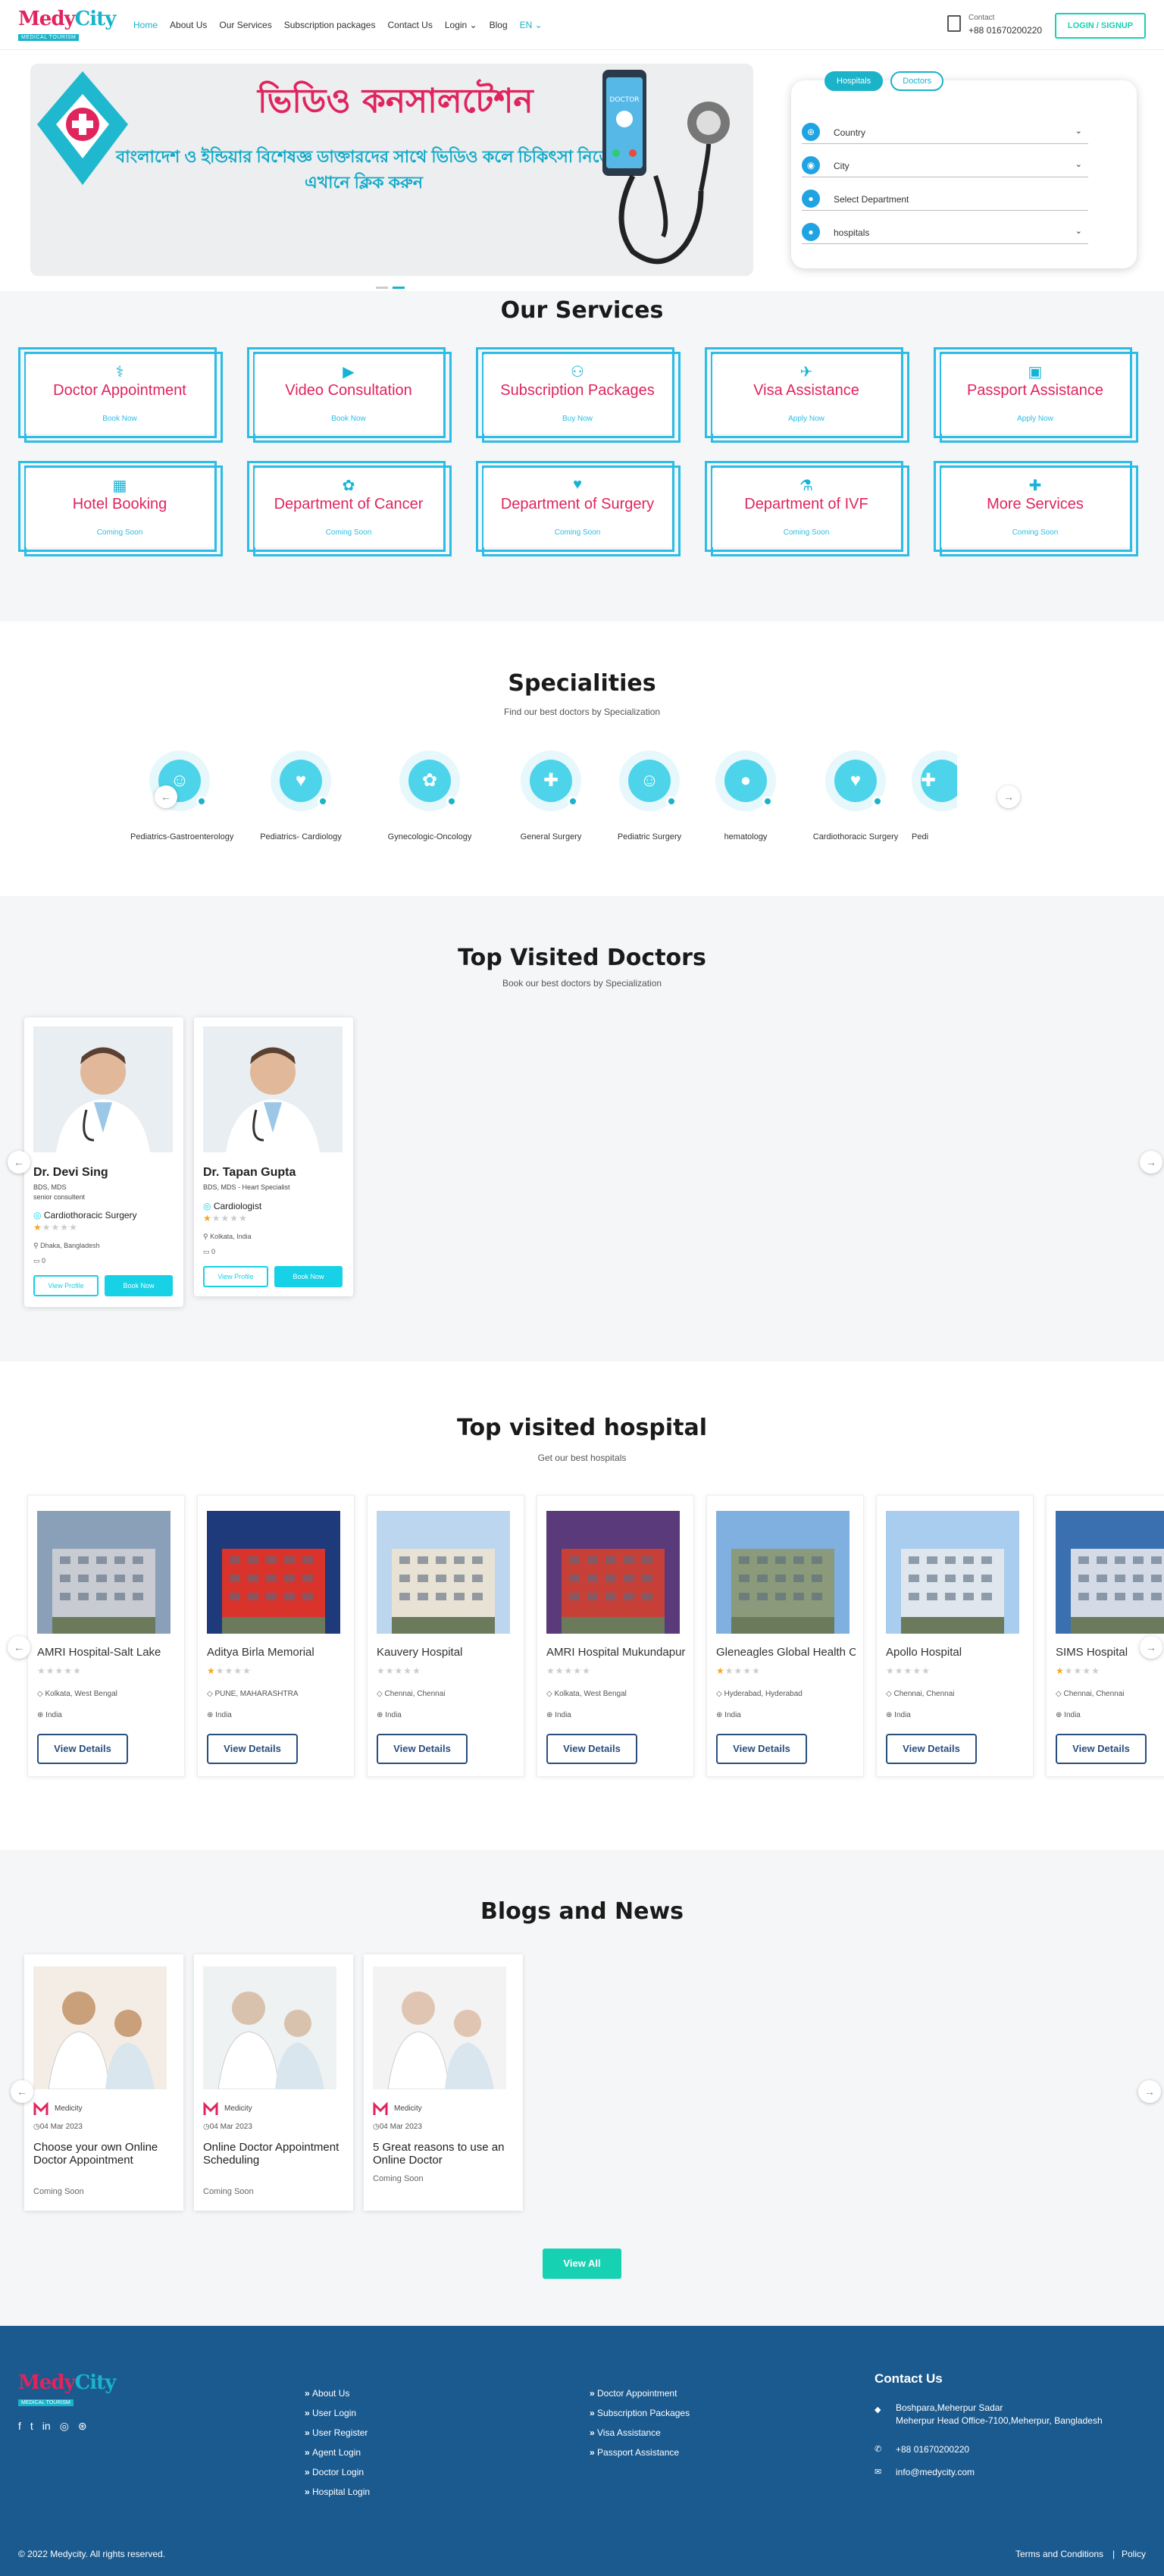 Image resolution: width=1164 pixels, height=2576 pixels. Describe the element at coordinates (446, 1653) in the screenshot. I see `hospital-name: Kauvery Hospital` at that location.